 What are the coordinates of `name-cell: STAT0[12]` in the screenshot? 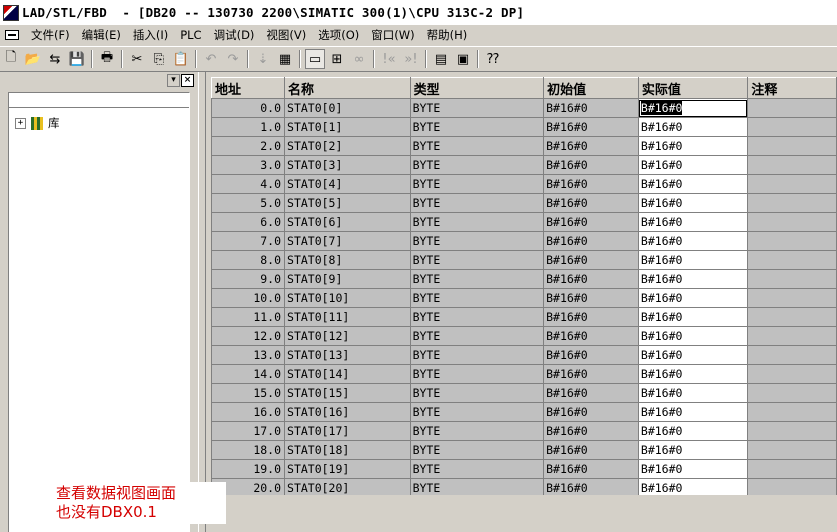 It's located at (347, 336).